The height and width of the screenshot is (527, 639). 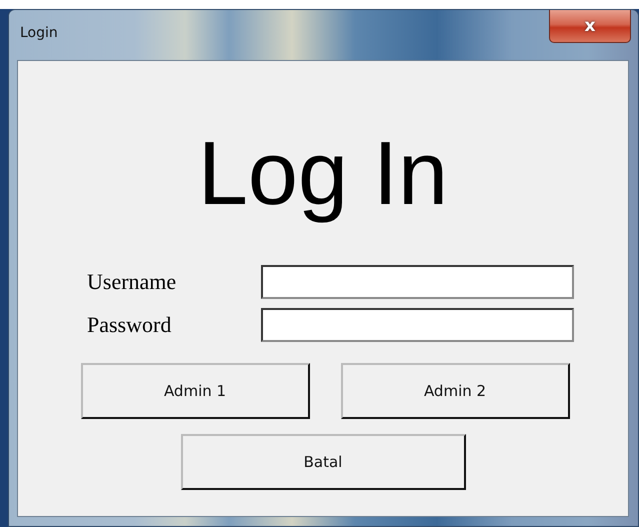 I want to click on cancel-button: Batal, so click(x=323, y=462).